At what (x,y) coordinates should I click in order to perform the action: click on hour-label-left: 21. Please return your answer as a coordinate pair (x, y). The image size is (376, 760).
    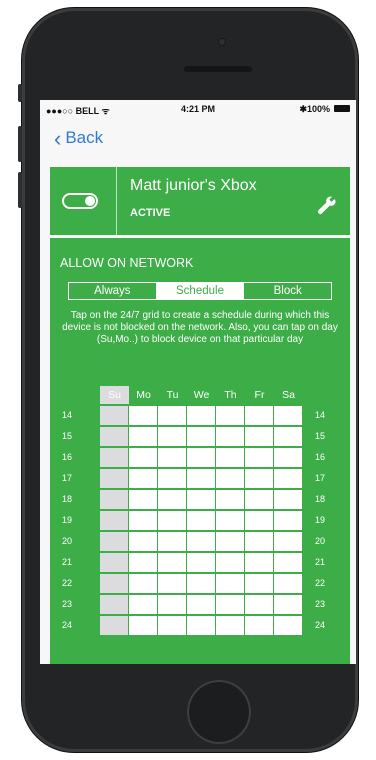
    Looking at the image, I should click on (67, 562).